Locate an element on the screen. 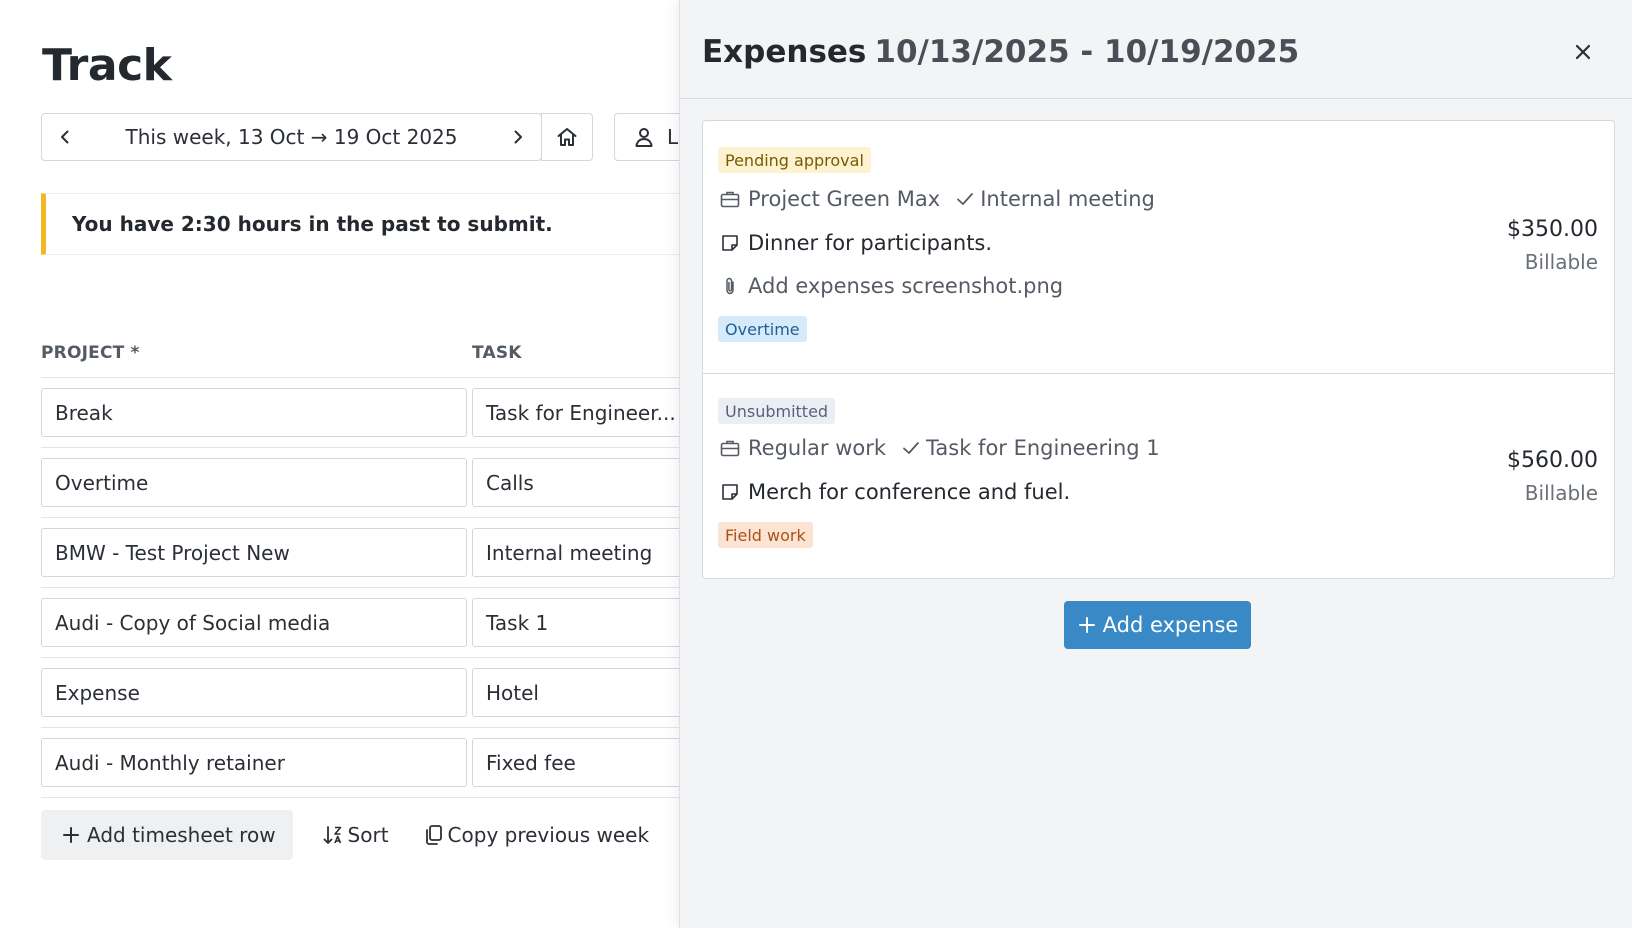 The width and height of the screenshot is (1632, 928). prev-week-button is located at coordinates (65, 137).